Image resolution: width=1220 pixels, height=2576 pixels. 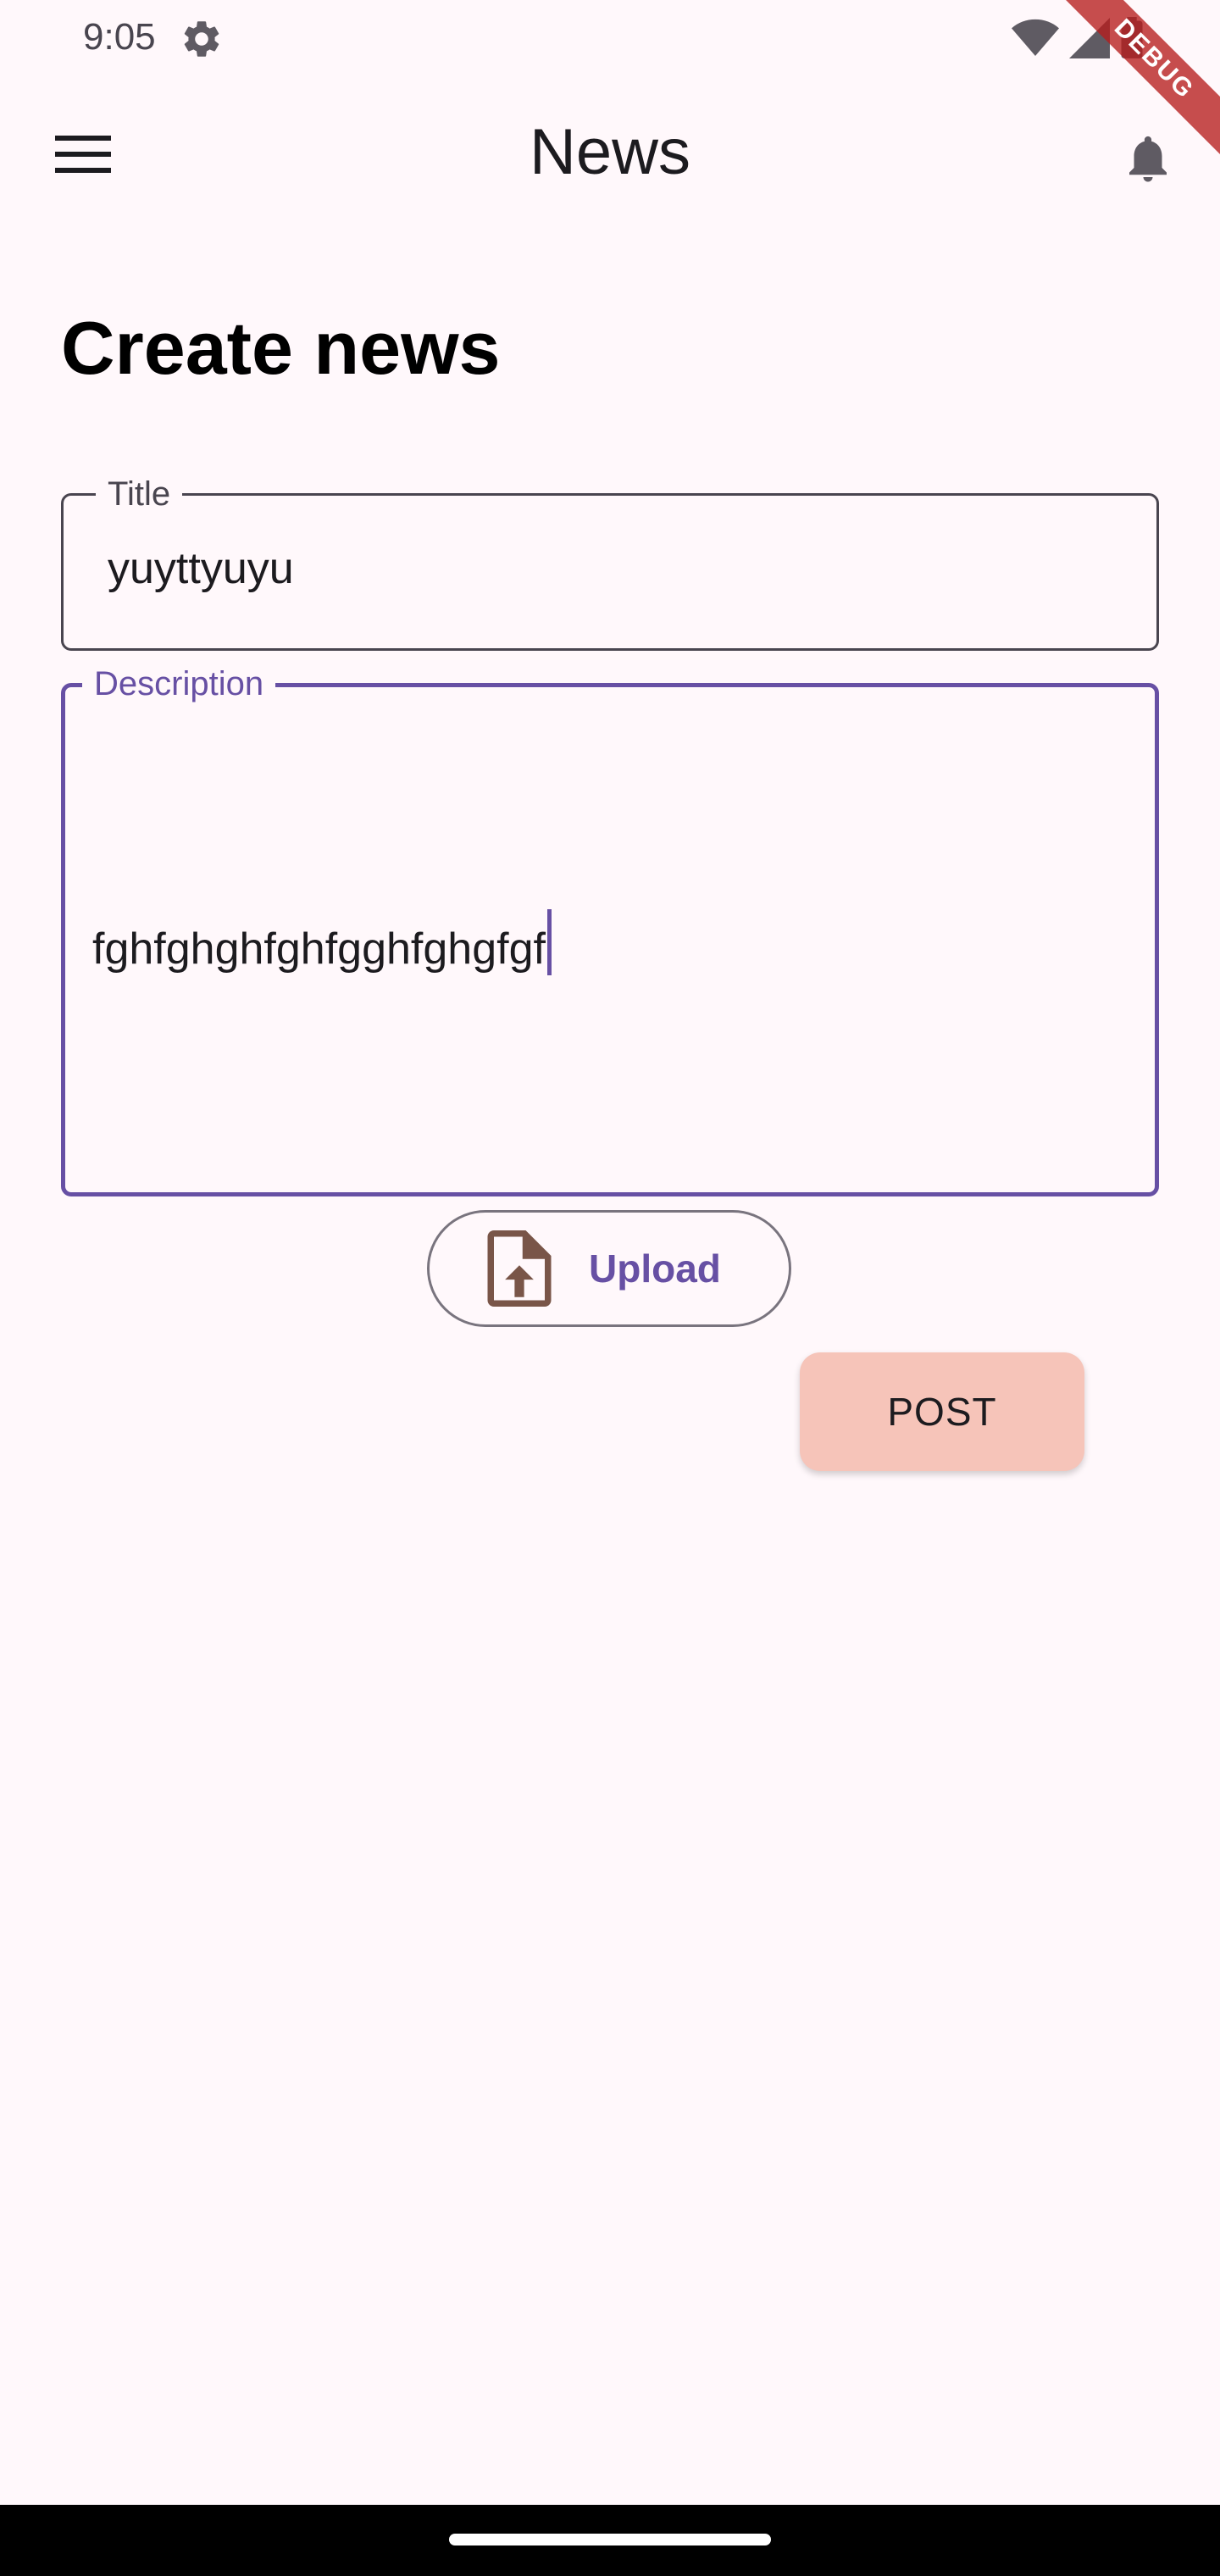 I want to click on status-time: 9:05, so click(x=119, y=37).